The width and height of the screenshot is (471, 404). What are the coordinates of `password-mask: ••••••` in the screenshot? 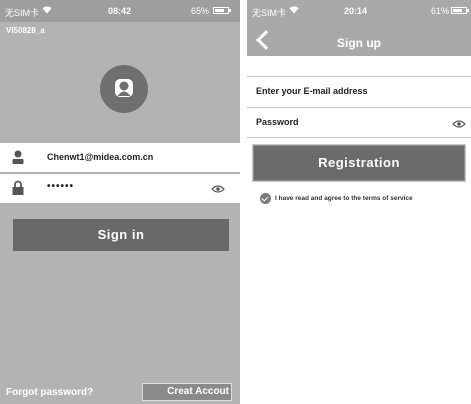 It's located at (61, 186).